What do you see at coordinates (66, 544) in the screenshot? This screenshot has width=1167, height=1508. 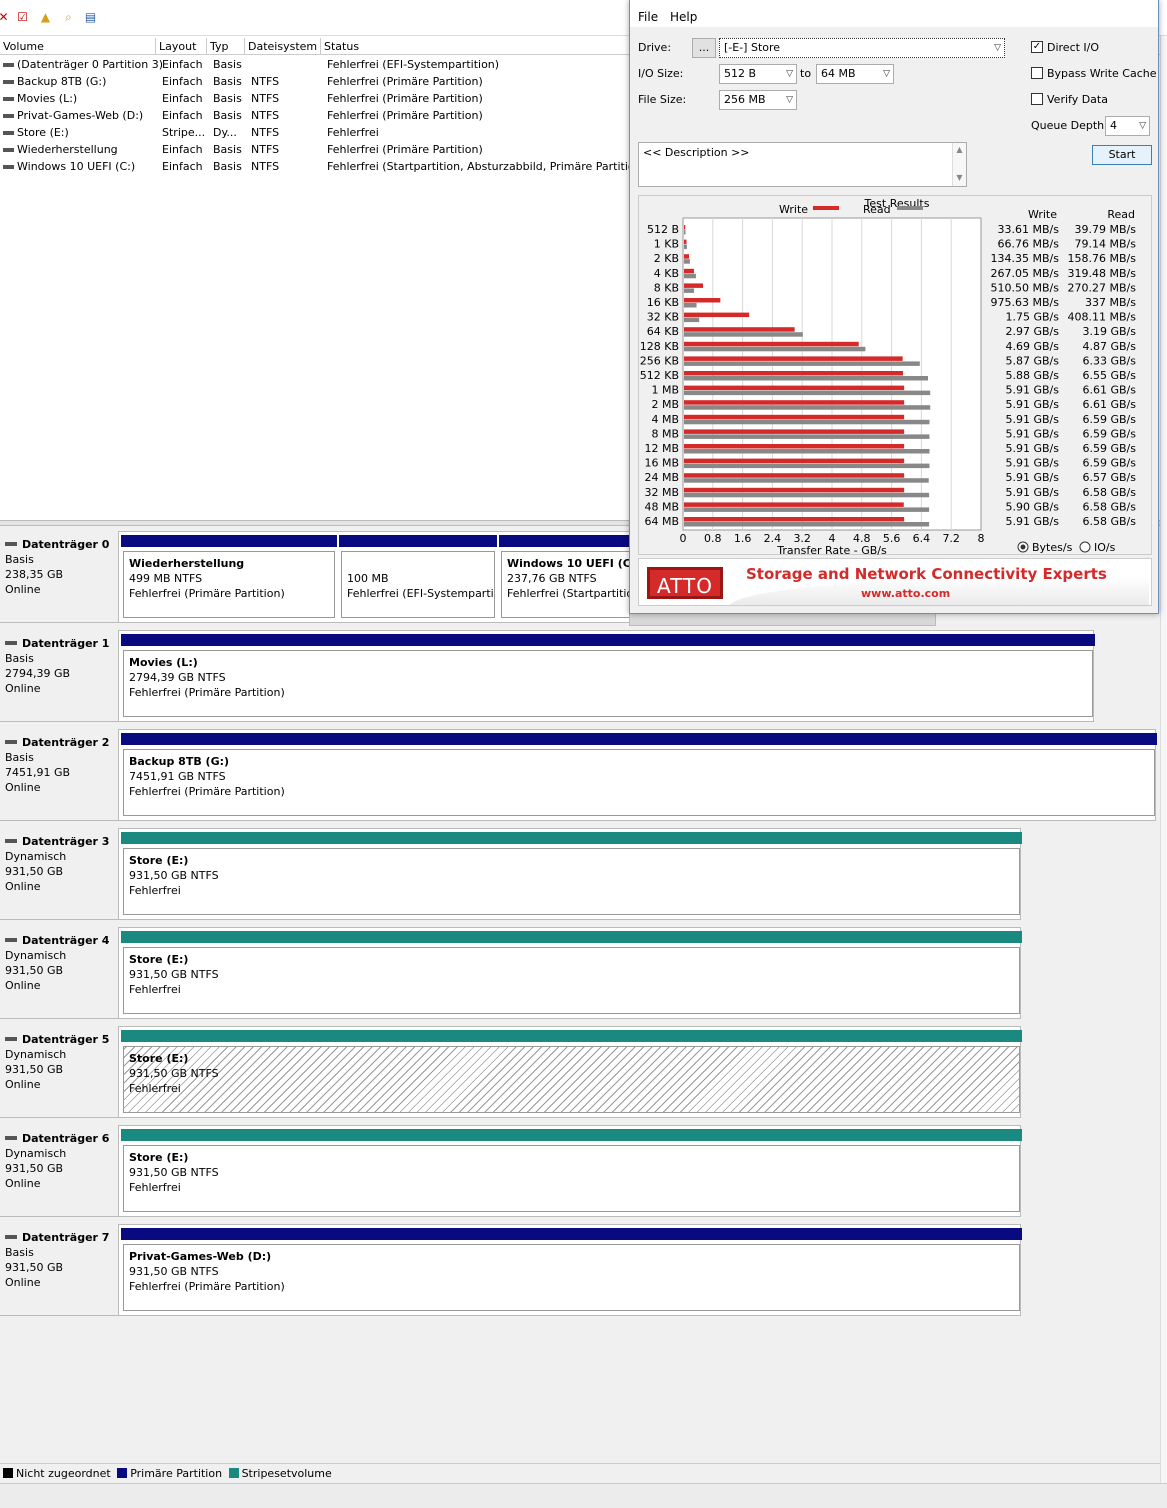 I see `disk-name: Datenträger 0` at bounding box center [66, 544].